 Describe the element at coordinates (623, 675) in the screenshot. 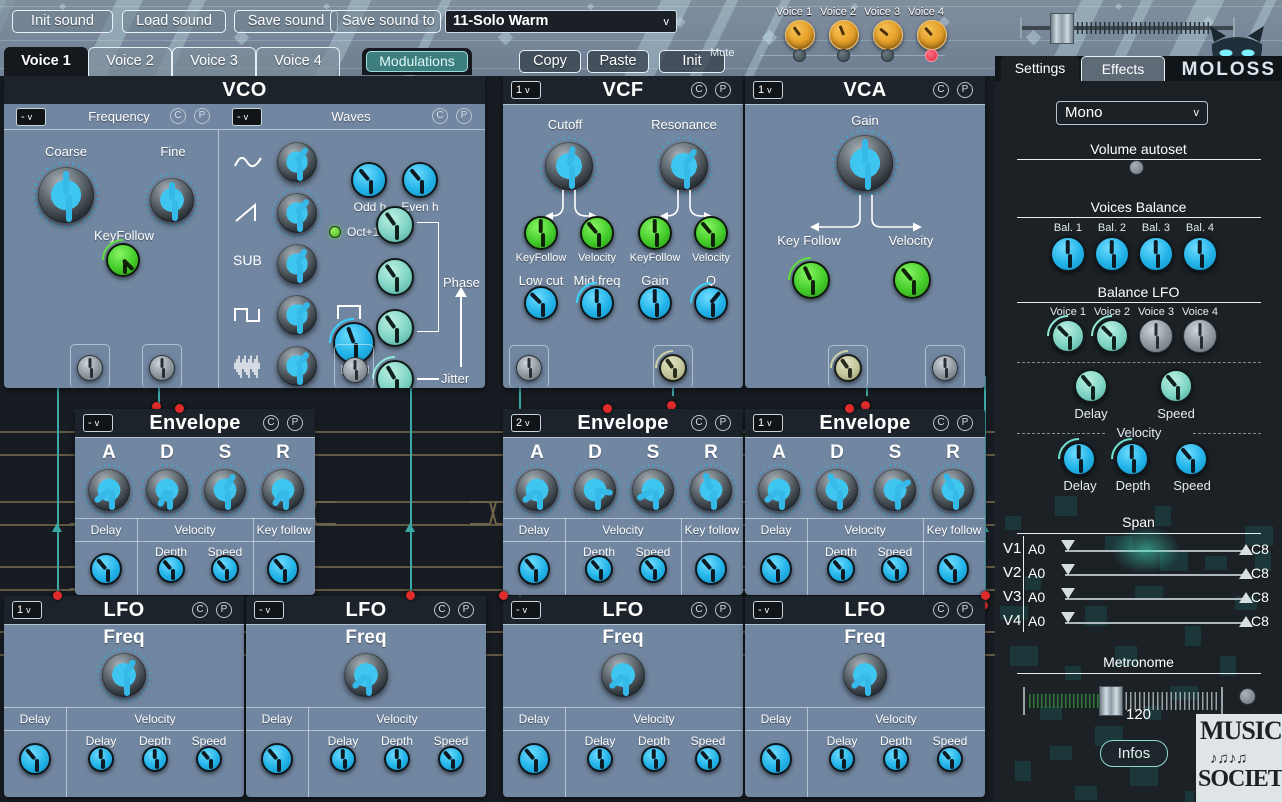

I see `lfo-3-freq-knob` at that location.